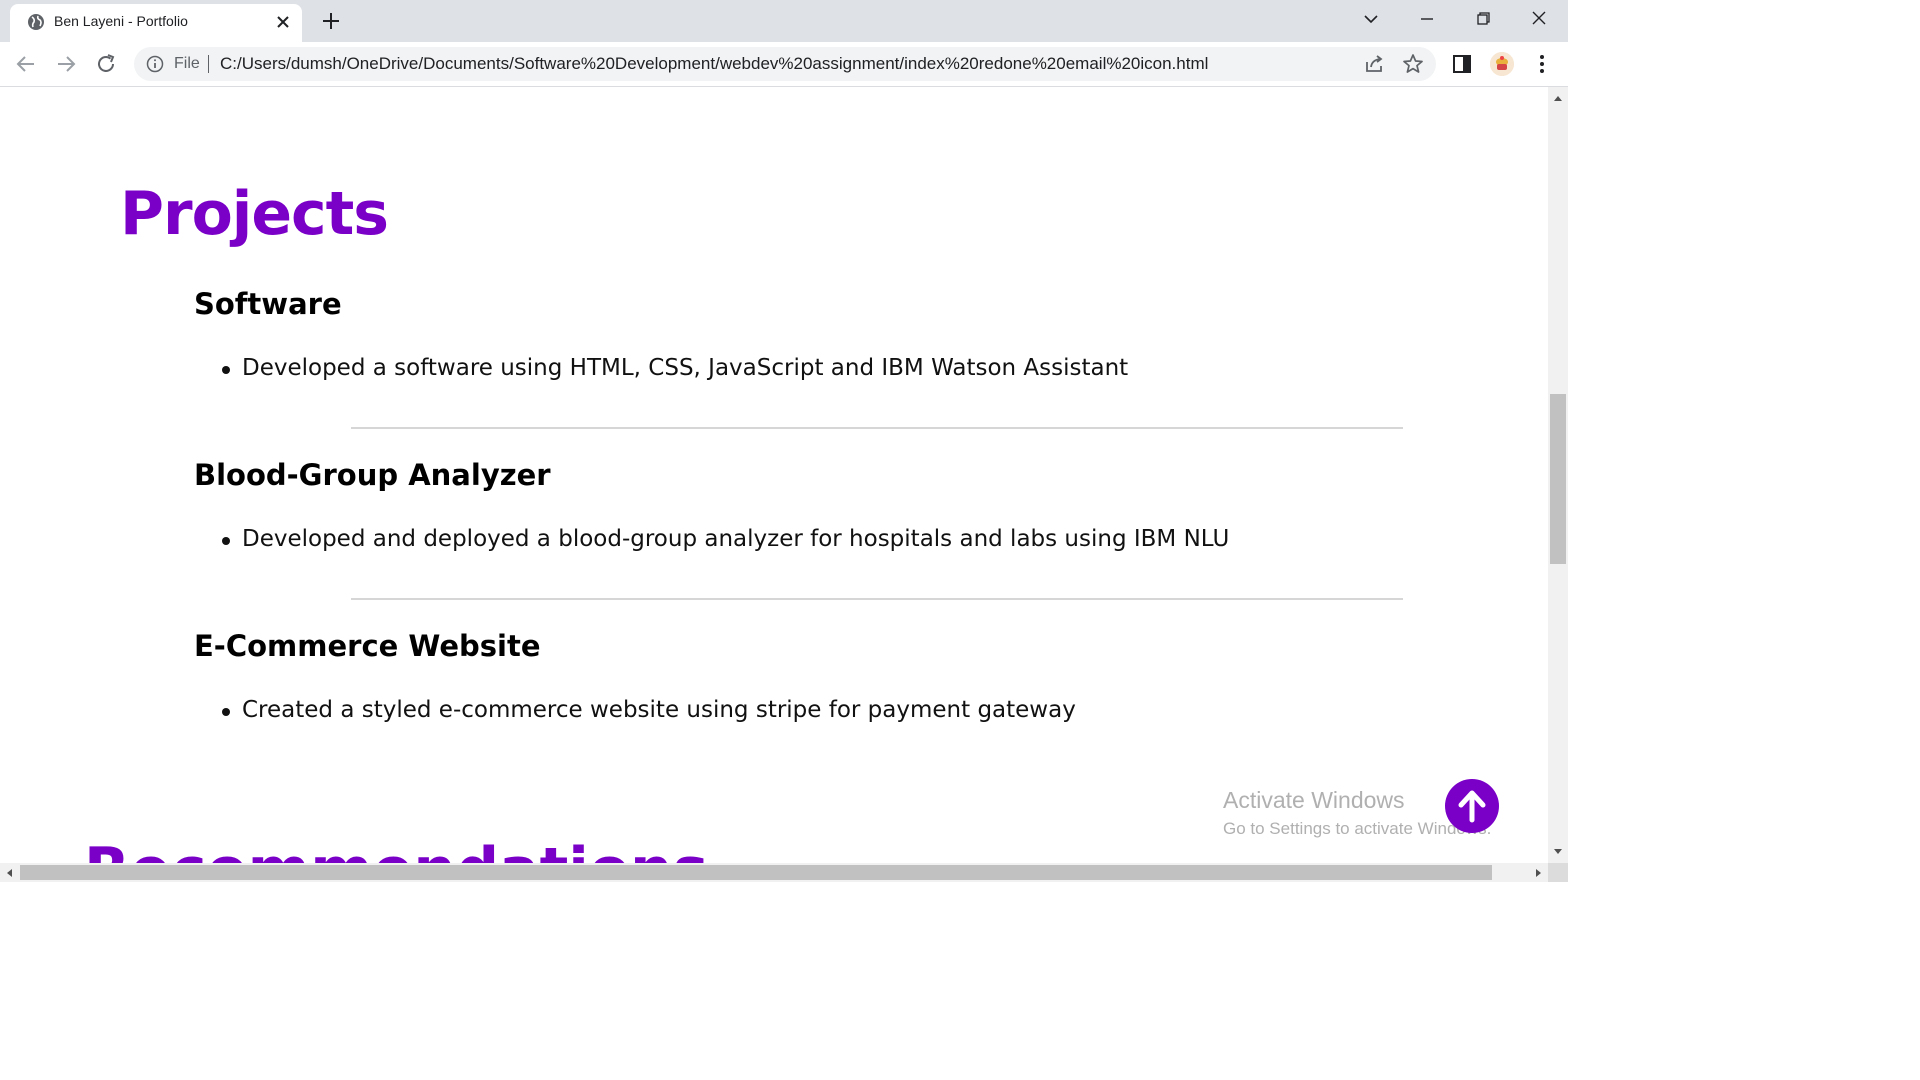  I want to click on horizontal-scrollbar, so click(774, 872).